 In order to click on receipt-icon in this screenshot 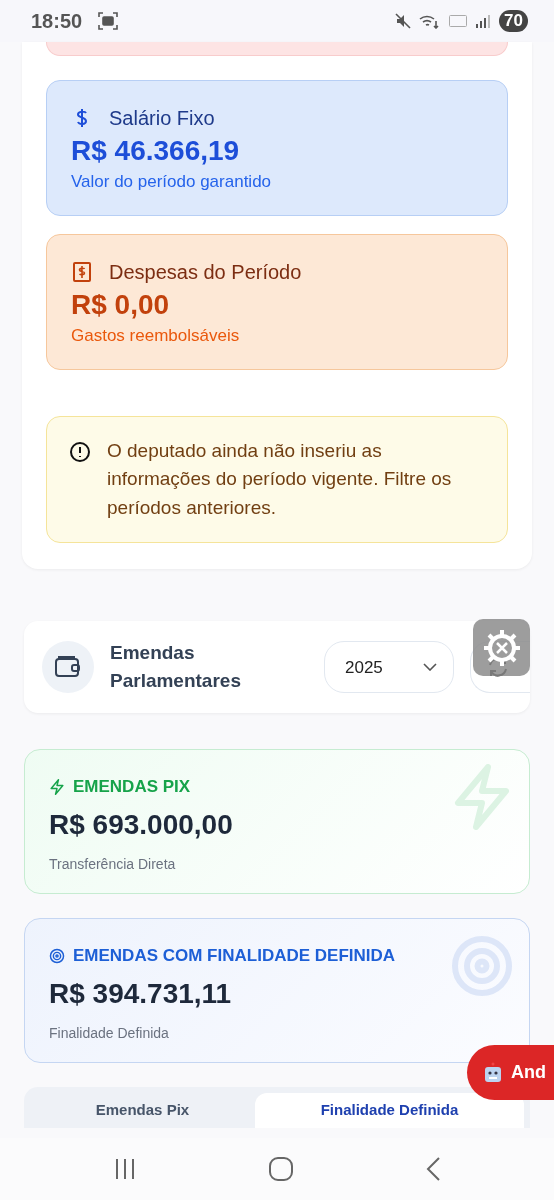, I will do `click(82, 271)`.